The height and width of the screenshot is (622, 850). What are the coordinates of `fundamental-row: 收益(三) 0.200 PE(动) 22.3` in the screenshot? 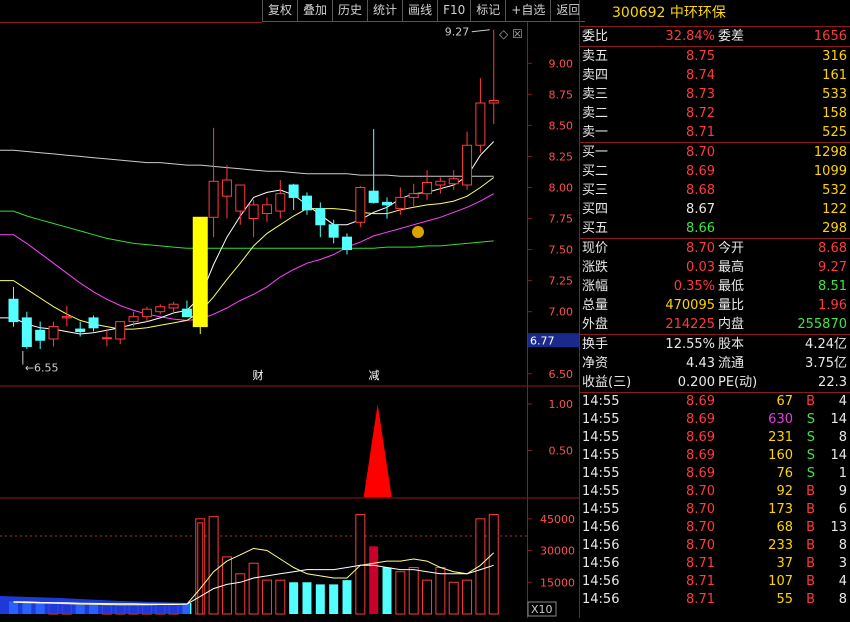 It's located at (715, 382).